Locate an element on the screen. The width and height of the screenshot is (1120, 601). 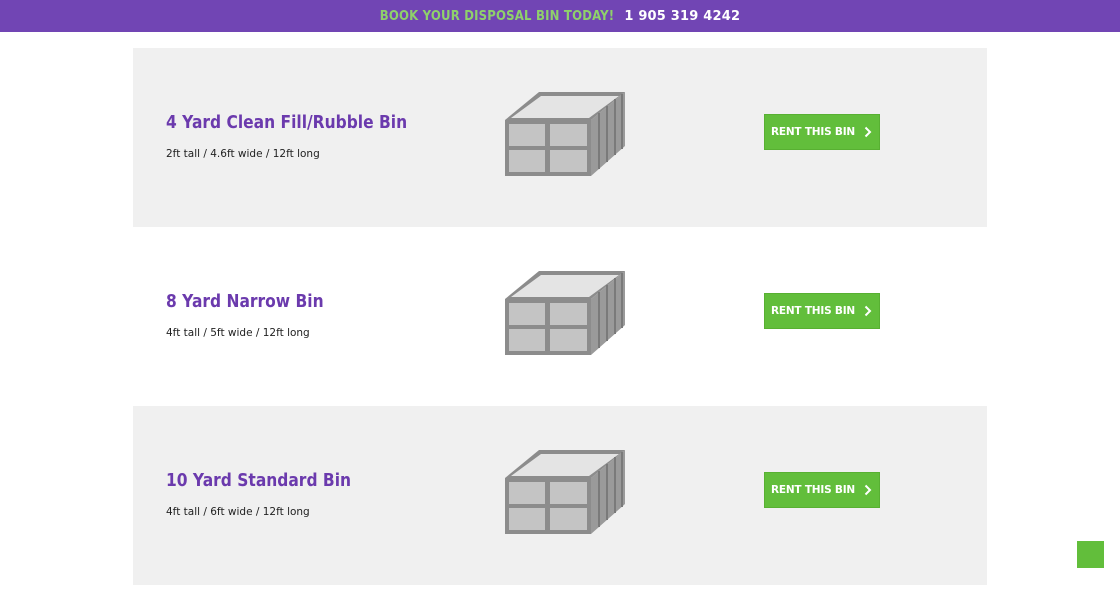
scroll-to-top-button is located at coordinates (1090, 554).